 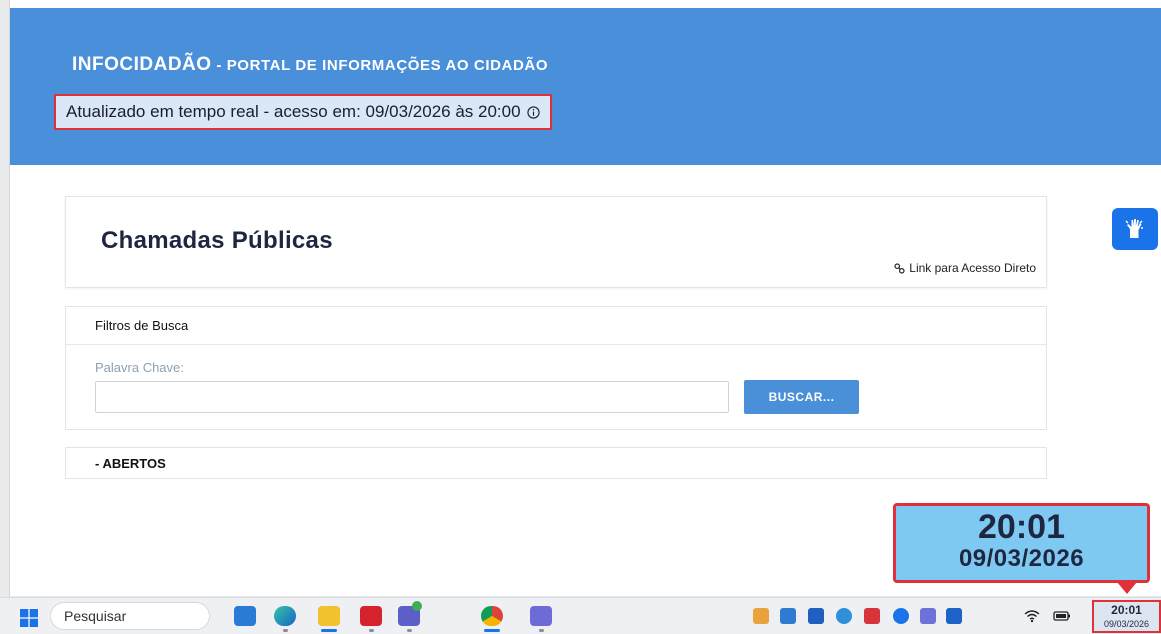 I want to click on callout-date: 09/03/2026, so click(x=1021, y=558).